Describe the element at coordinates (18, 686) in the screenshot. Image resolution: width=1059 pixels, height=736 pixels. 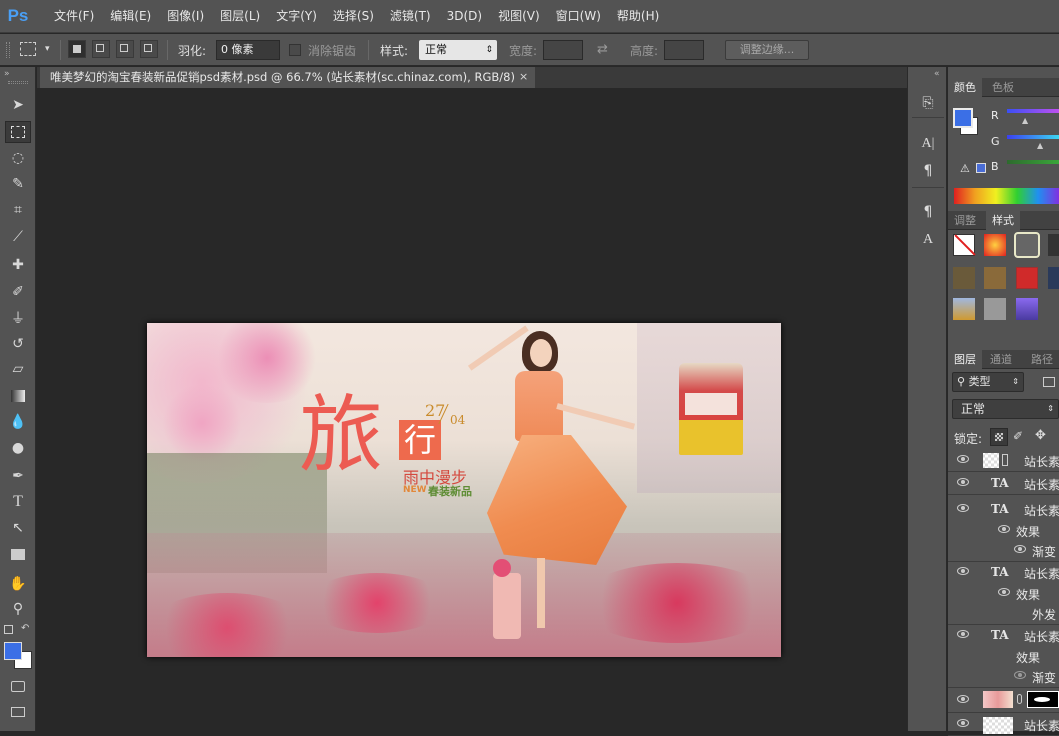
I see `quick-mask-icon` at that location.